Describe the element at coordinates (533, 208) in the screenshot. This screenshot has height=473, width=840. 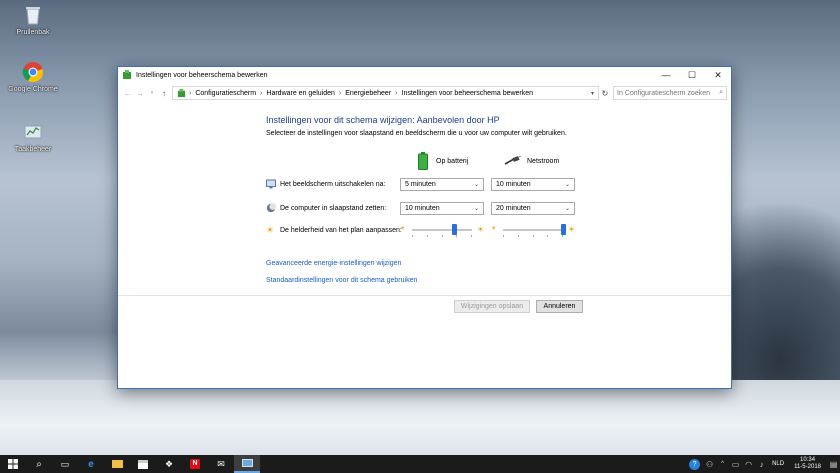
I see `sleep-power-select: 20 minuten ⌄` at that location.